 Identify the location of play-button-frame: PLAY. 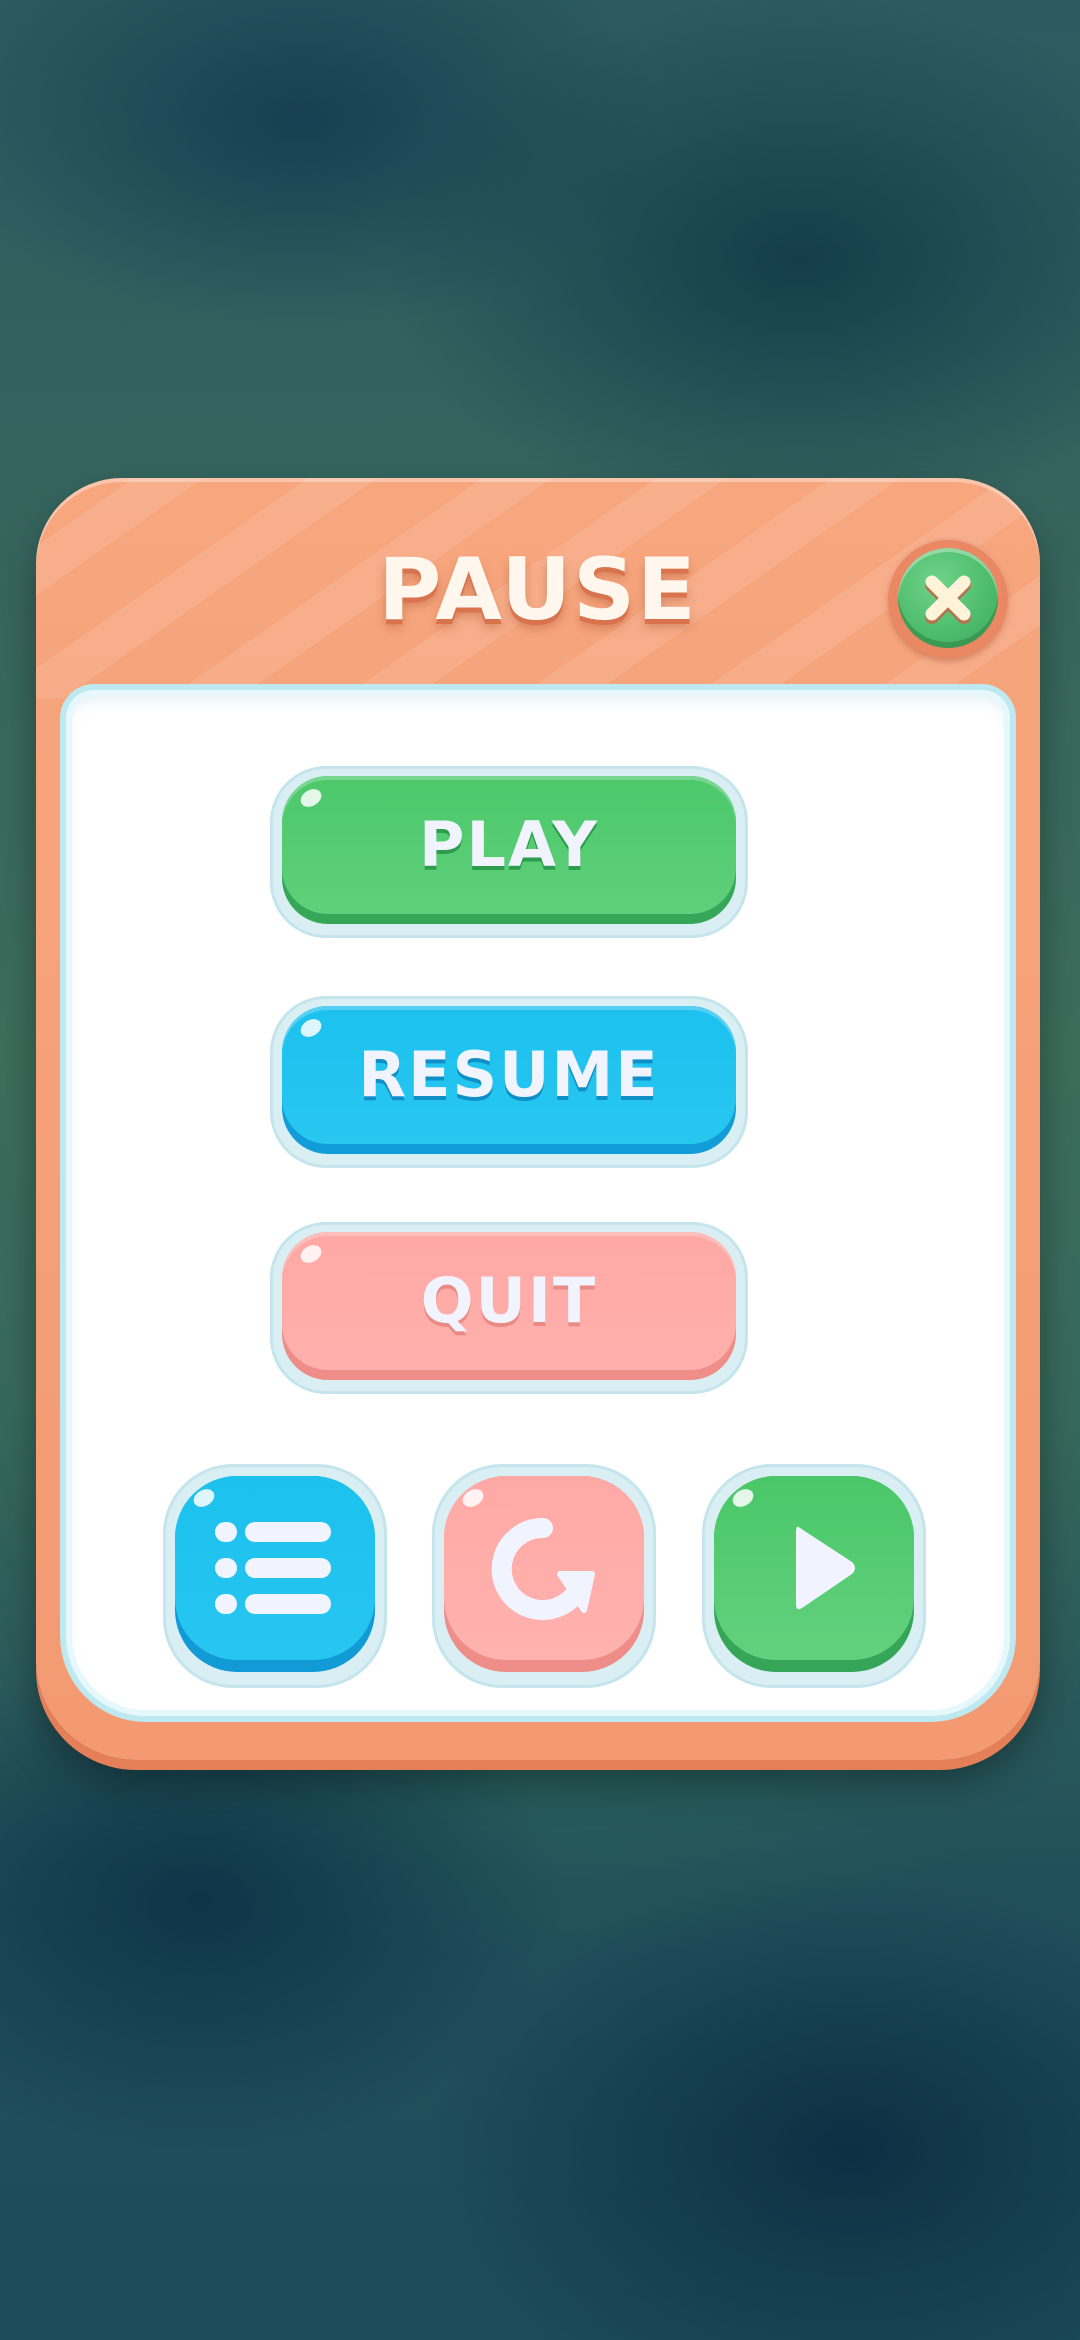
(509, 852).